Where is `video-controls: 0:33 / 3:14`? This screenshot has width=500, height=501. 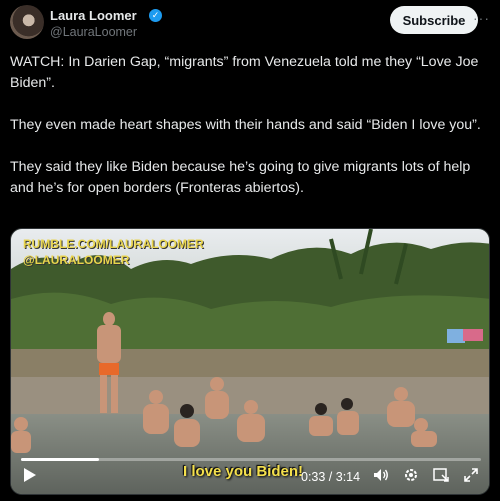 video-controls: 0:33 / 3:14 is located at coordinates (250, 474).